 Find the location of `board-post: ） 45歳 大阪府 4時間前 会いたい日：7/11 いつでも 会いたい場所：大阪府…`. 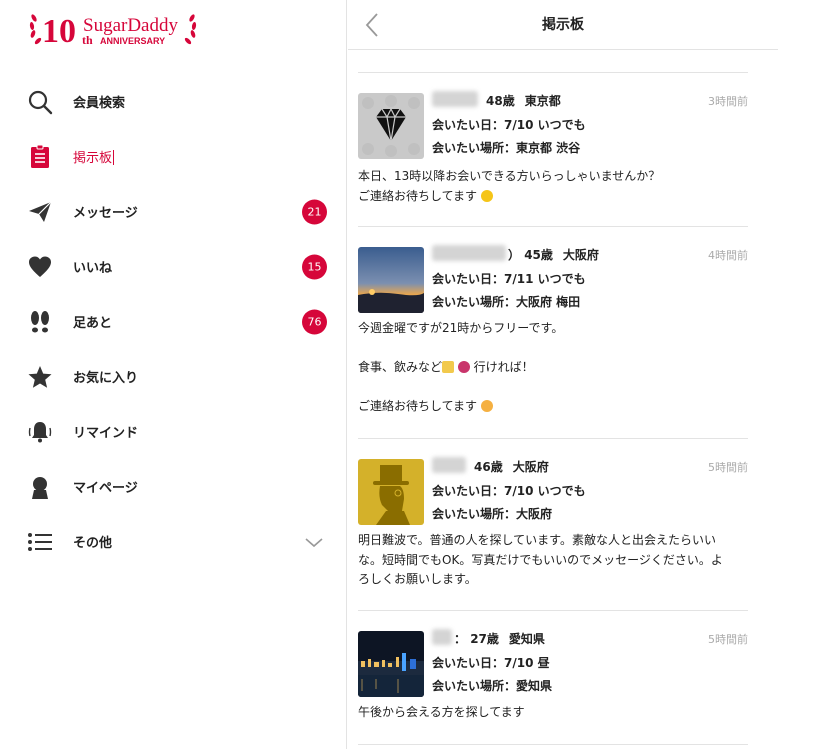

board-post: ） 45歳 大阪府 4時間前 会いたい日：7/11 いつでも 会いたい場所：大阪府… is located at coordinates (553, 332).